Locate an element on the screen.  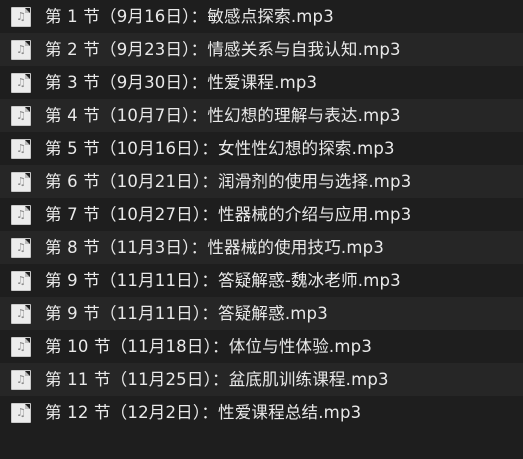
file-row: ♫ 第 2 节（9月23日）：情感关系与自我认知.mp3 is located at coordinates (261, 49).